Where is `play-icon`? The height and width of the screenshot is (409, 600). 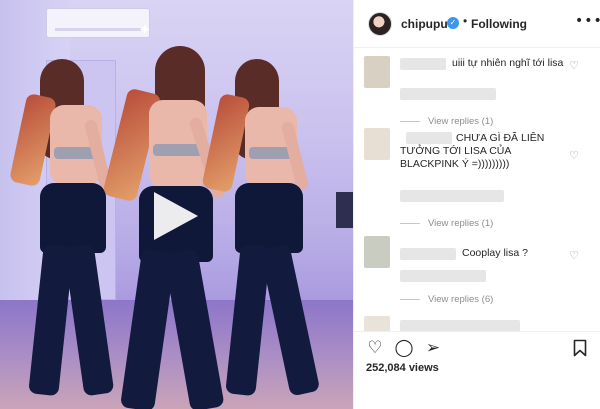 play-icon is located at coordinates (176, 216).